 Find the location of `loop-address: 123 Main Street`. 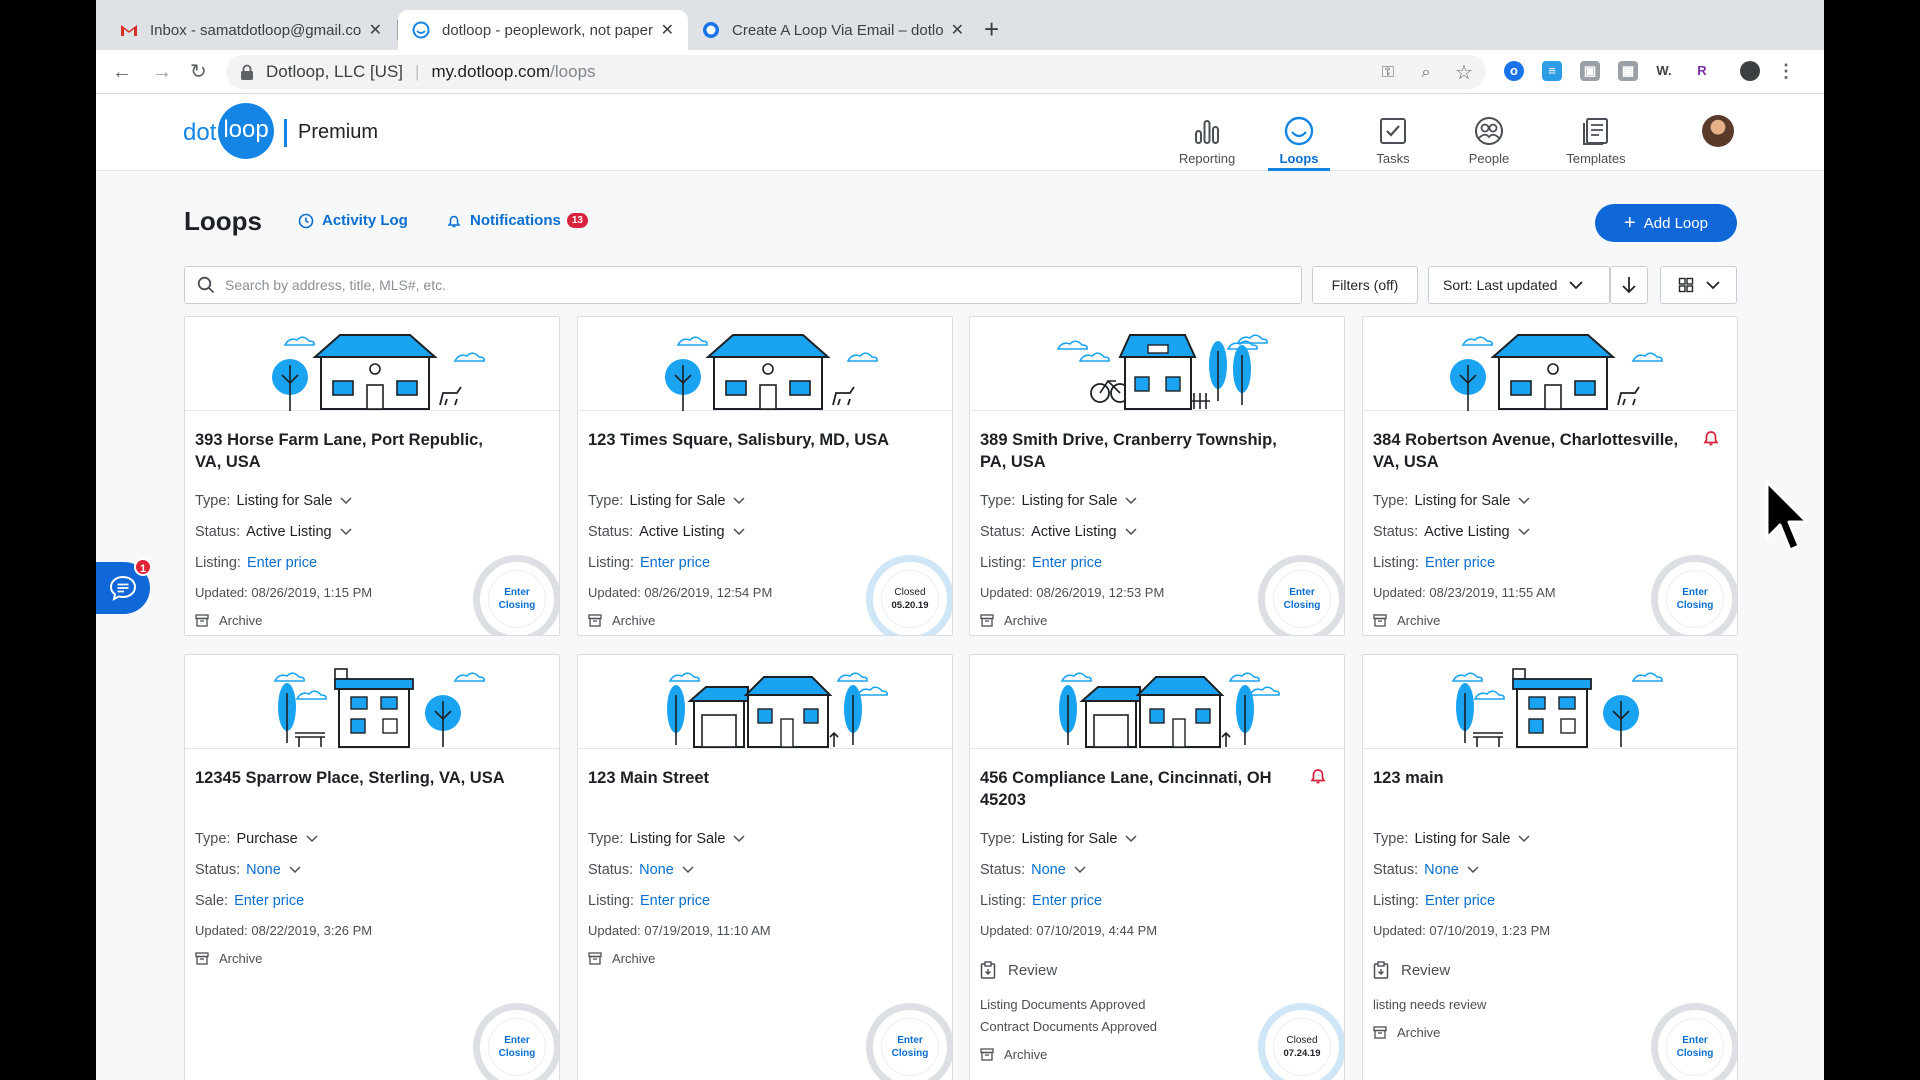

loop-address: 123 Main Street is located at coordinates (743, 778).